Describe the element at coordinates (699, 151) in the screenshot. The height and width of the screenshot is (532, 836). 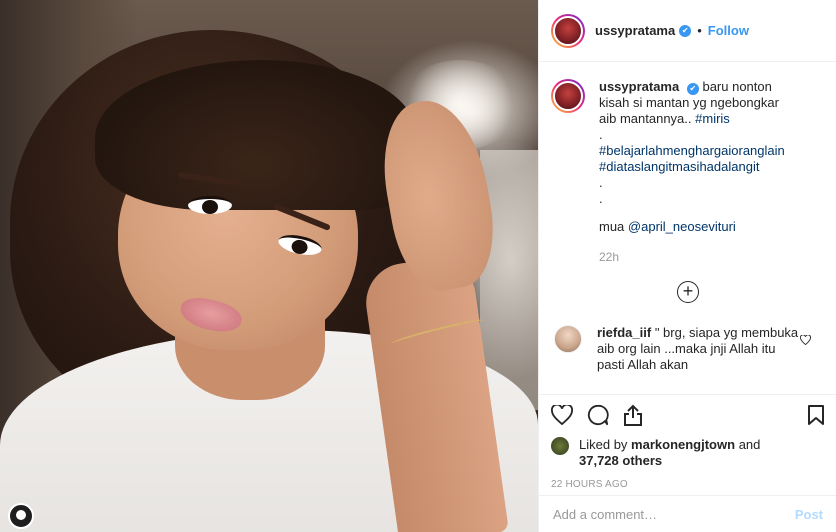
I see `hashtag-belajarlah: #belajarlahmenghargaioranglain` at that location.